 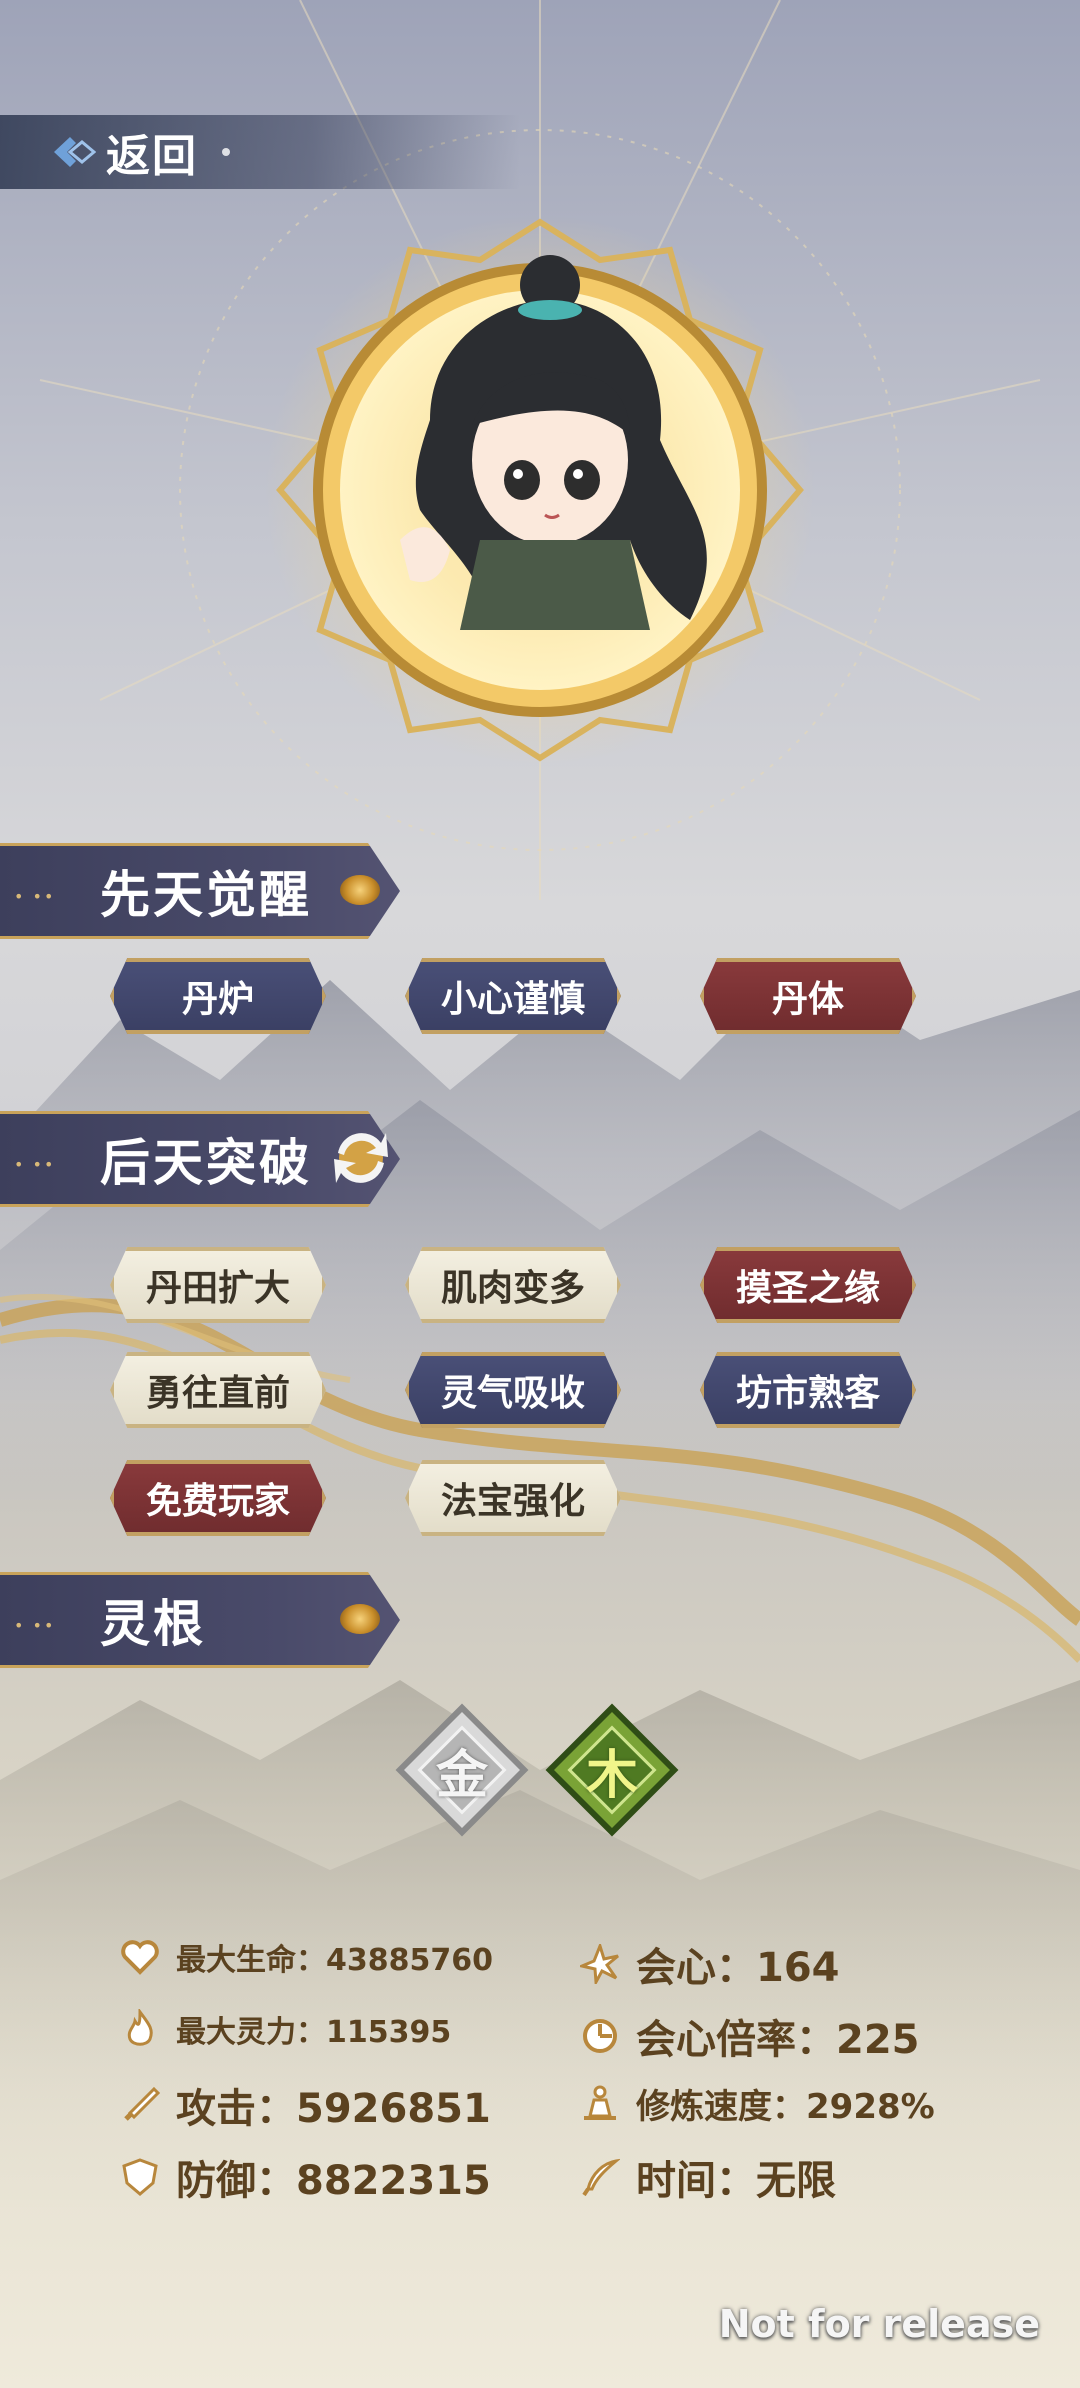 What do you see at coordinates (218, 1498) in the screenshot?
I see `acquired-tag: 免费玩家` at bounding box center [218, 1498].